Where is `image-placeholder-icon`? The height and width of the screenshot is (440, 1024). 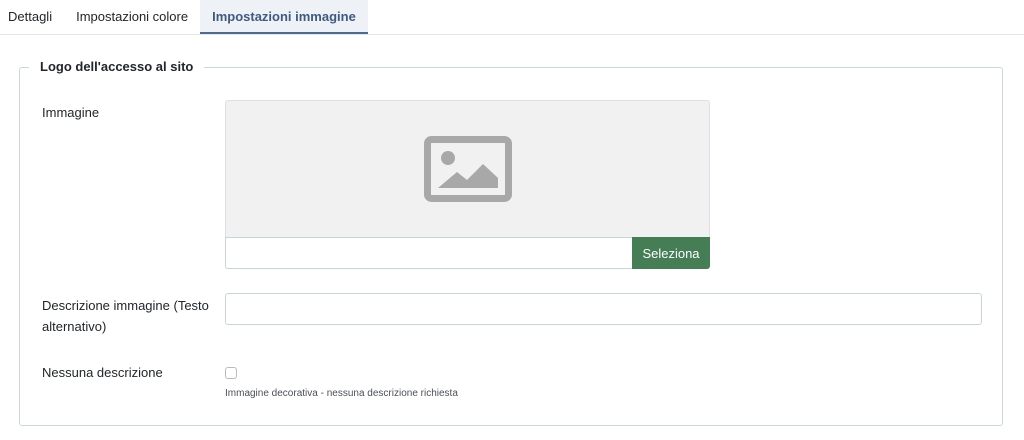
image-placeholder-icon is located at coordinates (468, 169).